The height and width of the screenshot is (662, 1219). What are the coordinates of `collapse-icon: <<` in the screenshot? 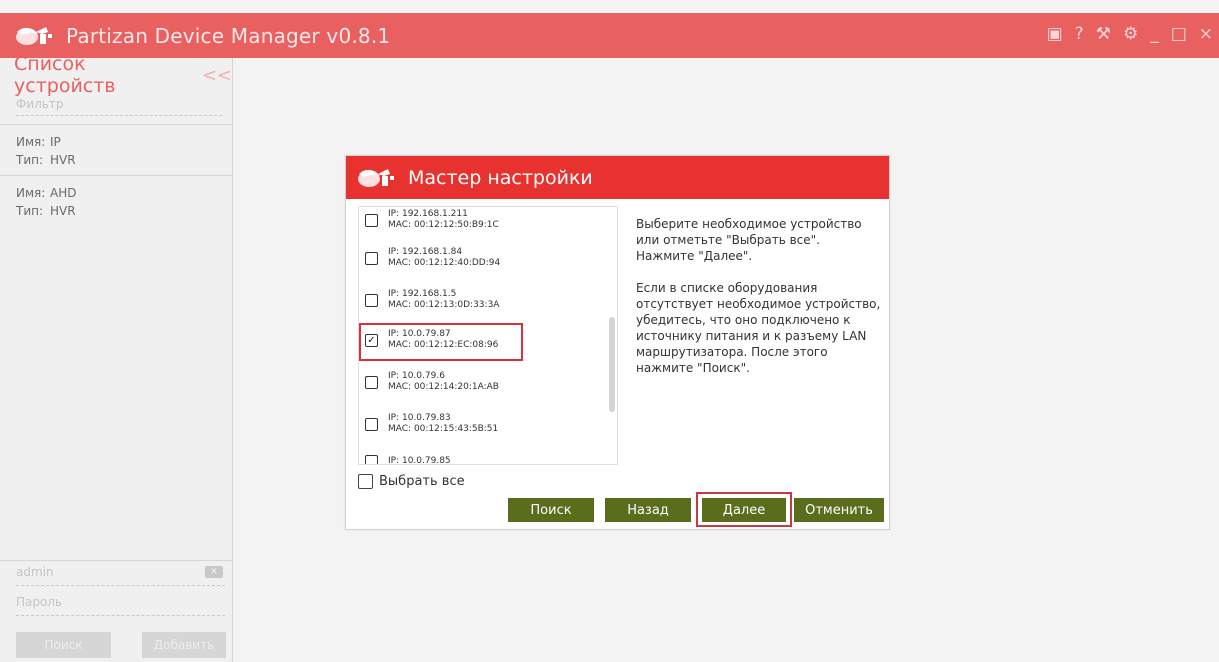 It's located at (217, 75).